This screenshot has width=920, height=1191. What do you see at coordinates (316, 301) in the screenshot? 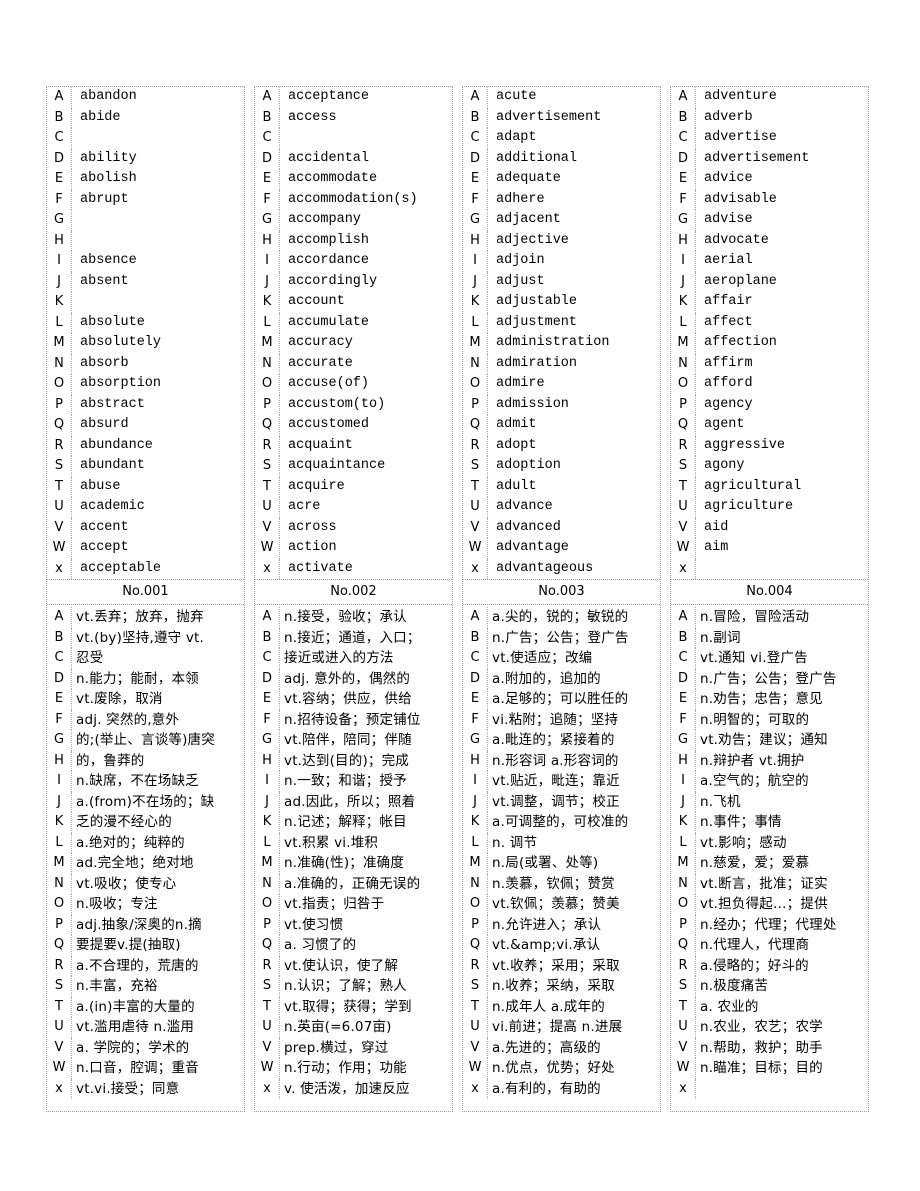
I see `word: account` at bounding box center [316, 301].